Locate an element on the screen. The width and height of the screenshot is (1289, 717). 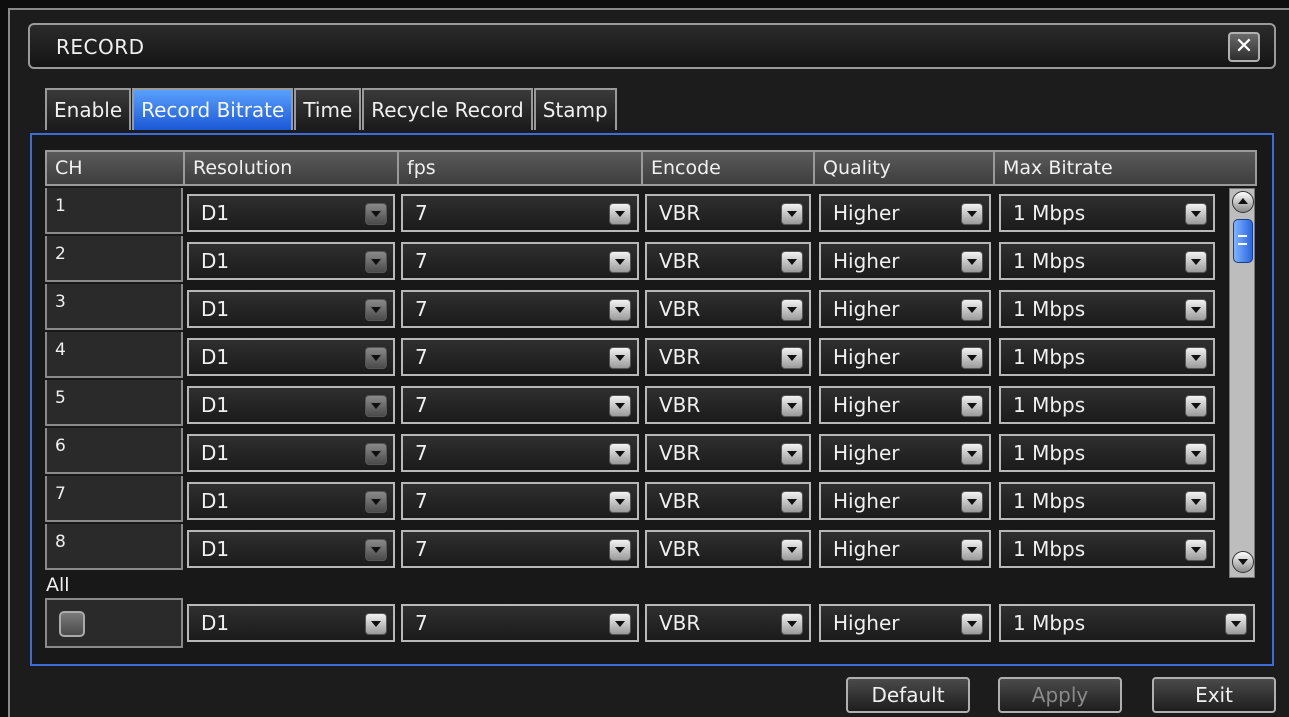
all-max-bitrate-select: 1 Mbps is located at coordinates (1127, 623).